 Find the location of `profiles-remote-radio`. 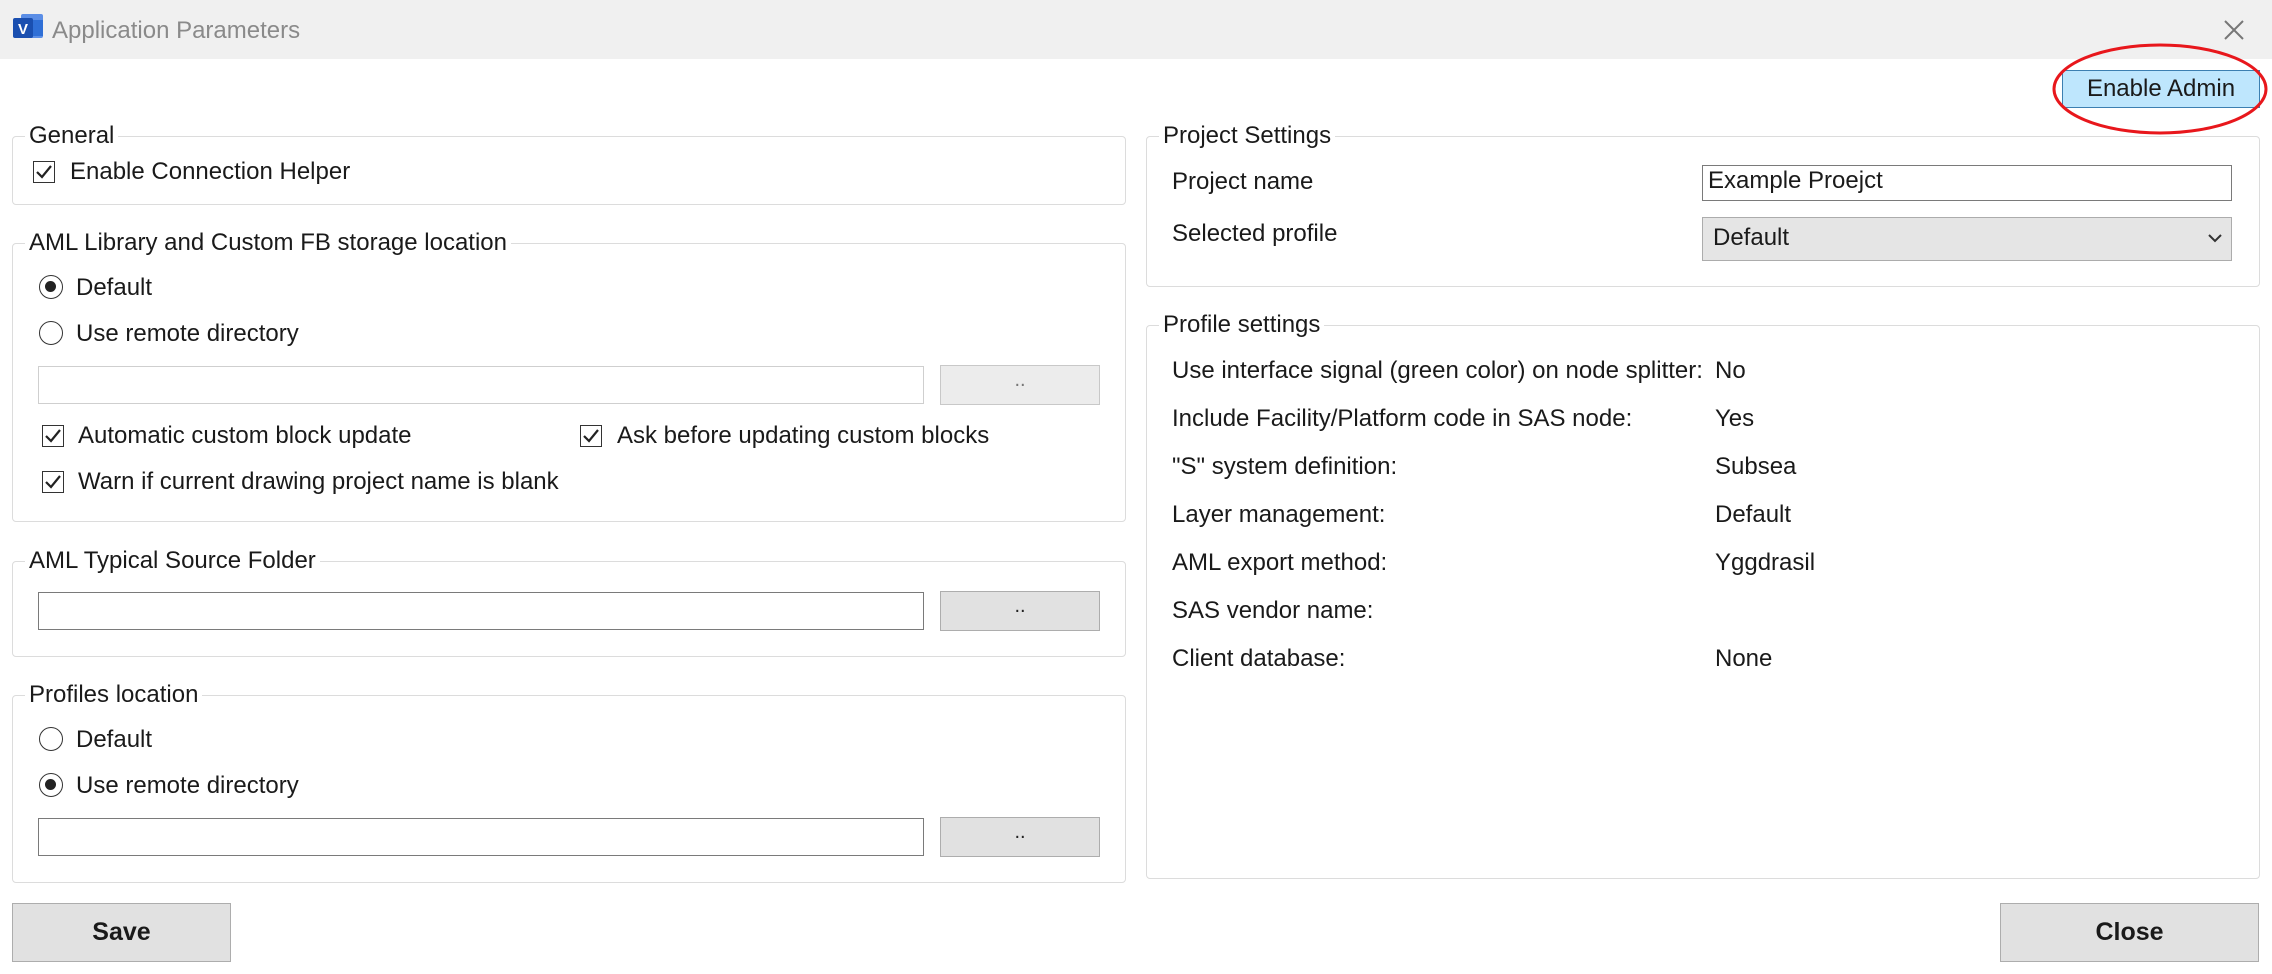

profiles-remote-radio is located at coordinates (51, 785).